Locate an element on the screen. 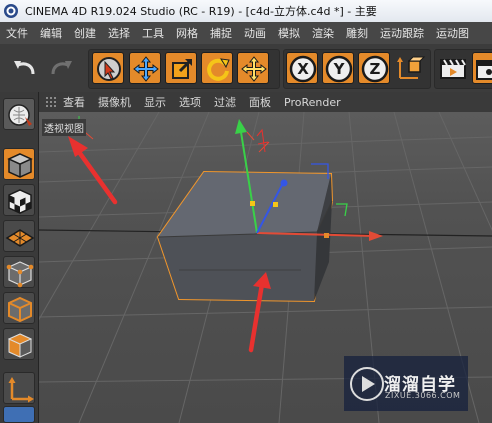 This screenshot has height=423, width=492. viewport-menu-bar: 查看 摄像机 显示 选项 过滤 面板 ProRender is located at coordinates (265, 102).